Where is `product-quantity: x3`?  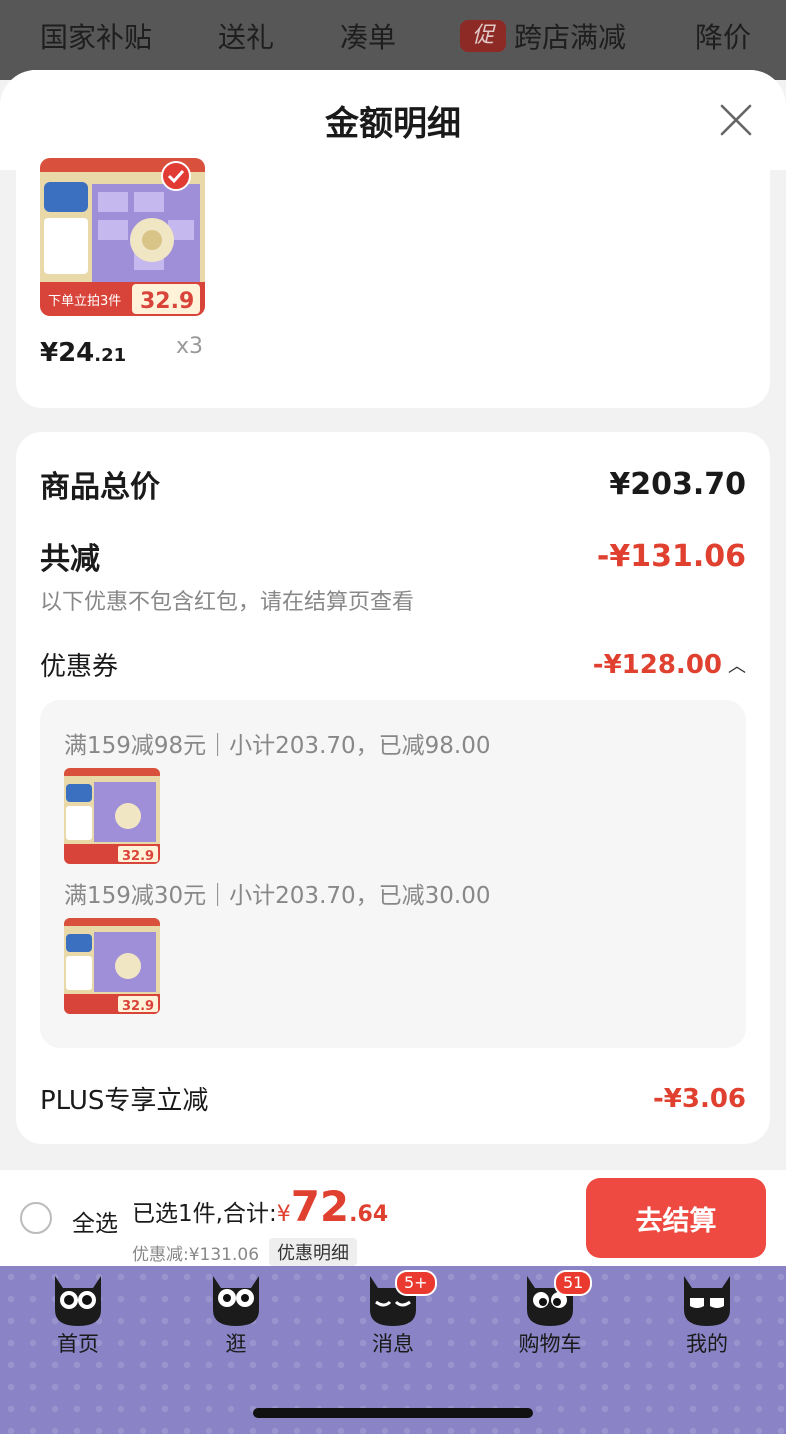
product-quantity: x3 is located at coordinates (190, 346).